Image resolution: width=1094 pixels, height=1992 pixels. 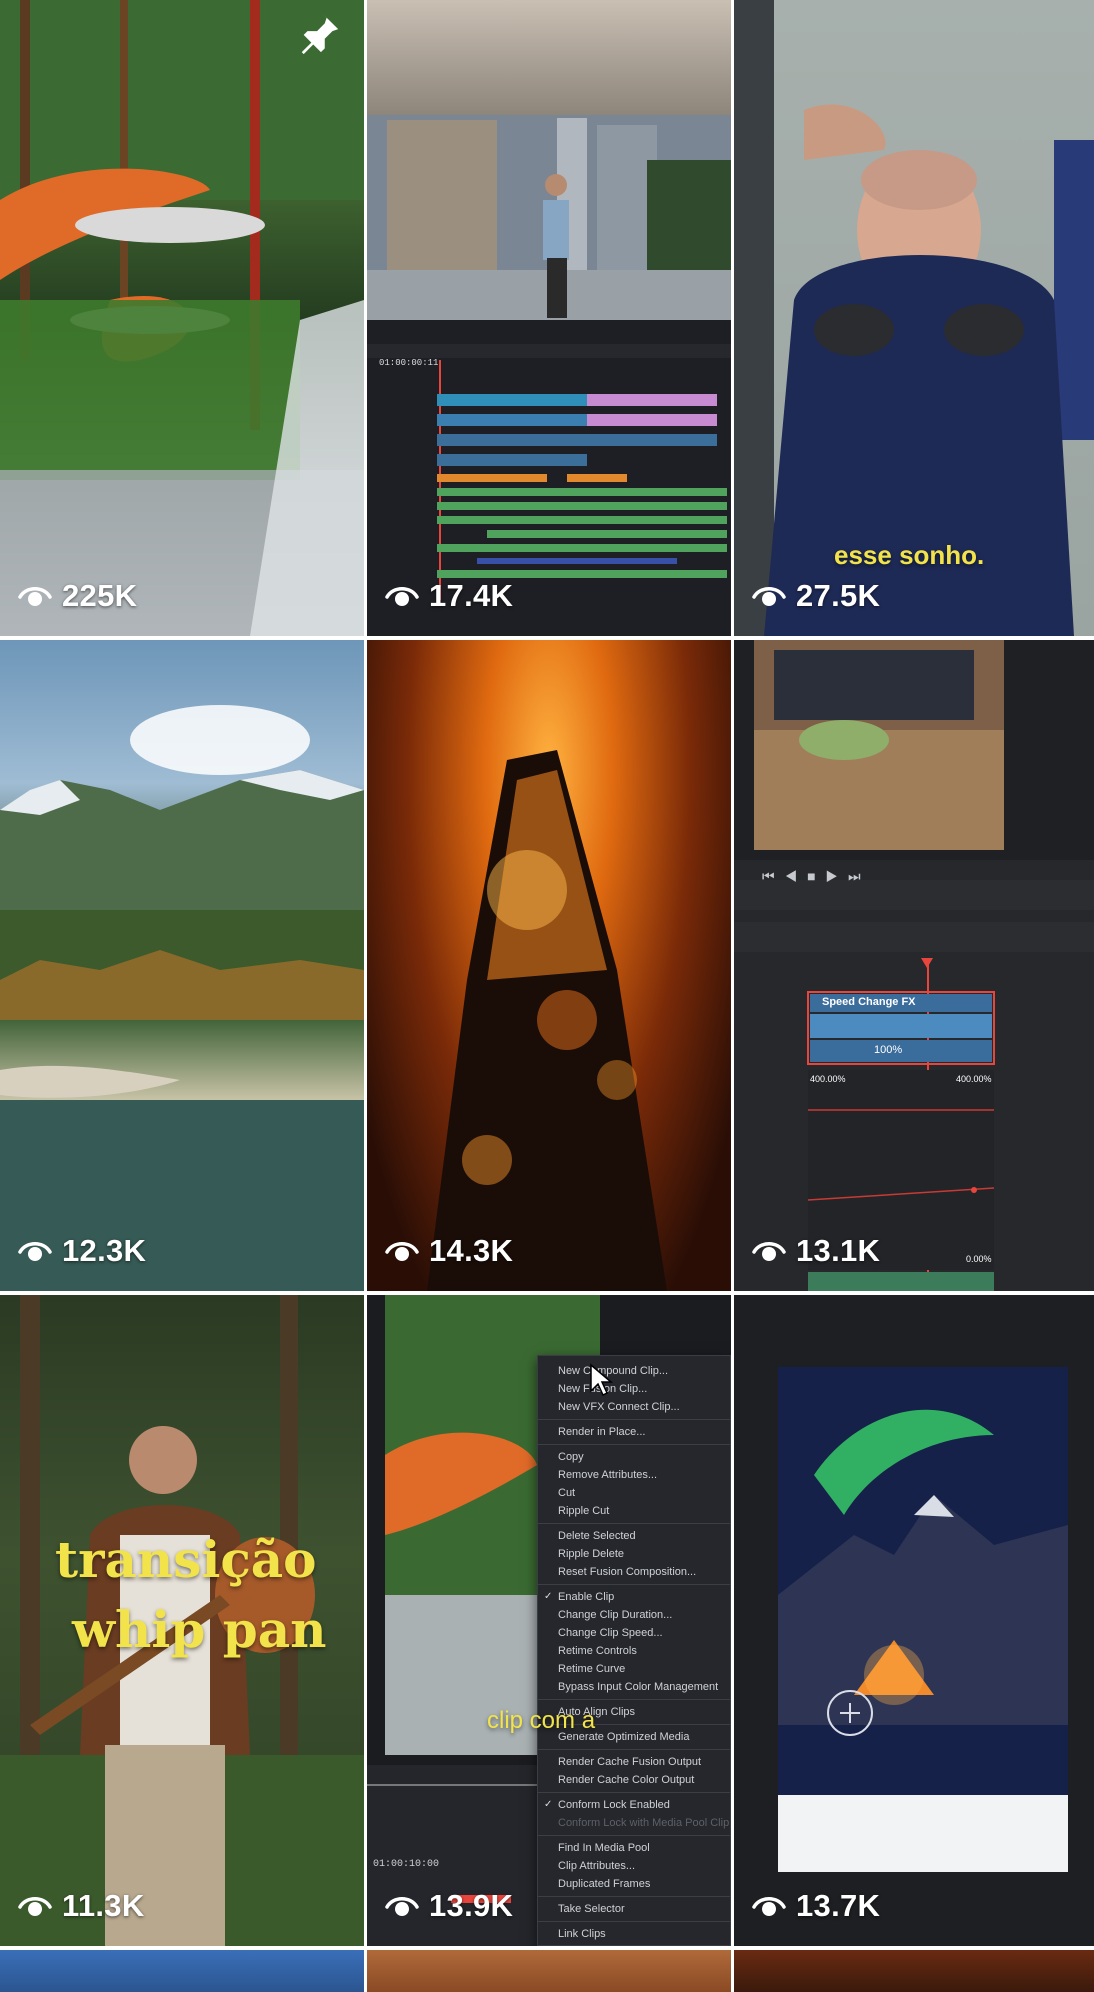 I want to click on timecode: 01:00:10:00, so click(x=406, y=1864).